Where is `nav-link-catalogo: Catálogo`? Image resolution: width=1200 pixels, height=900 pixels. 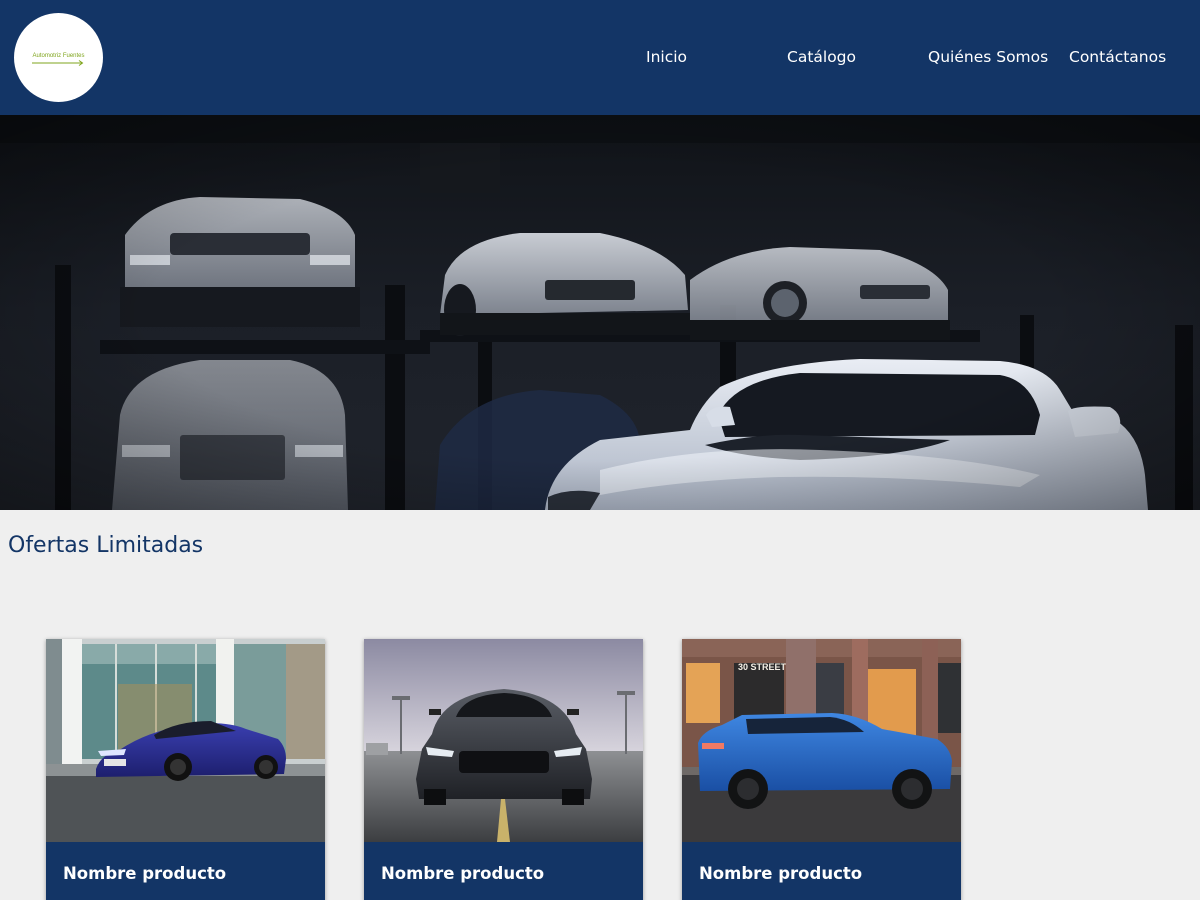 nav-link-catalogo: Catálogo is located at coordinates (821, 57).